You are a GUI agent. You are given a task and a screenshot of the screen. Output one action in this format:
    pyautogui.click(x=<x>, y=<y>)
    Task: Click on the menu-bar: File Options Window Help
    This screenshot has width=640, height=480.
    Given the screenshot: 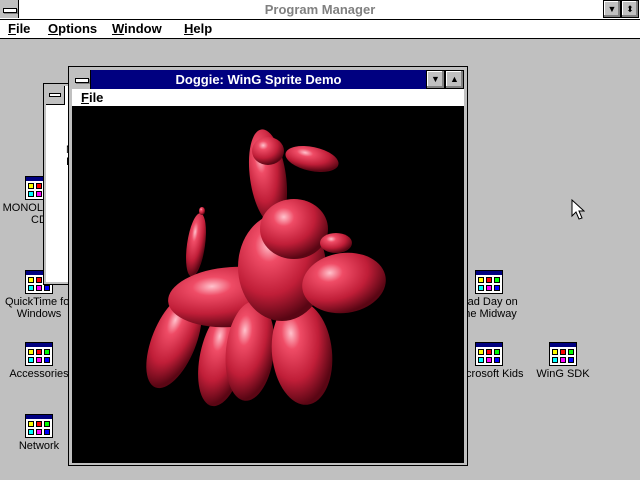 What is the action you would take?
    pyautogui.click(x=320, y=29)
    